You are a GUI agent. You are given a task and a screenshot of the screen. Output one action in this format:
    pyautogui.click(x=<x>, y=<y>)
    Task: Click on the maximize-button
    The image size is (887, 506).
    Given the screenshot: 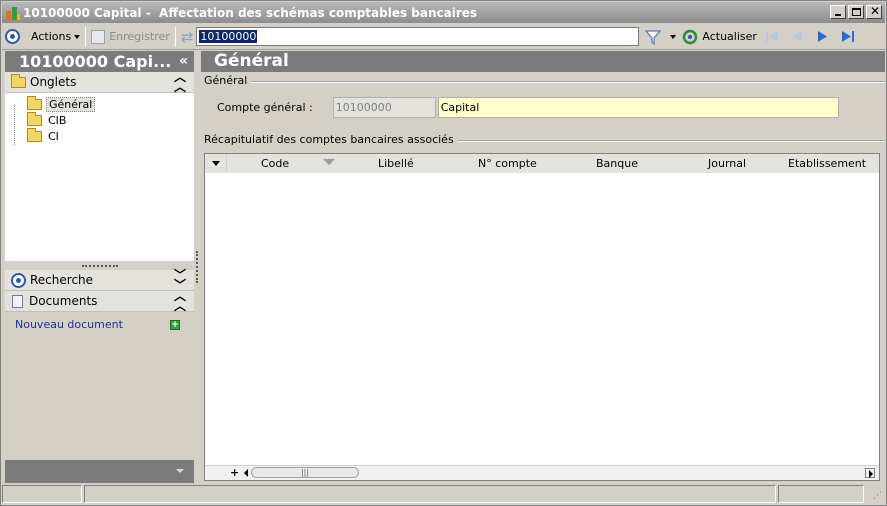 What is the action you would take?
    pyautogui.click(x=856, y=12)
    